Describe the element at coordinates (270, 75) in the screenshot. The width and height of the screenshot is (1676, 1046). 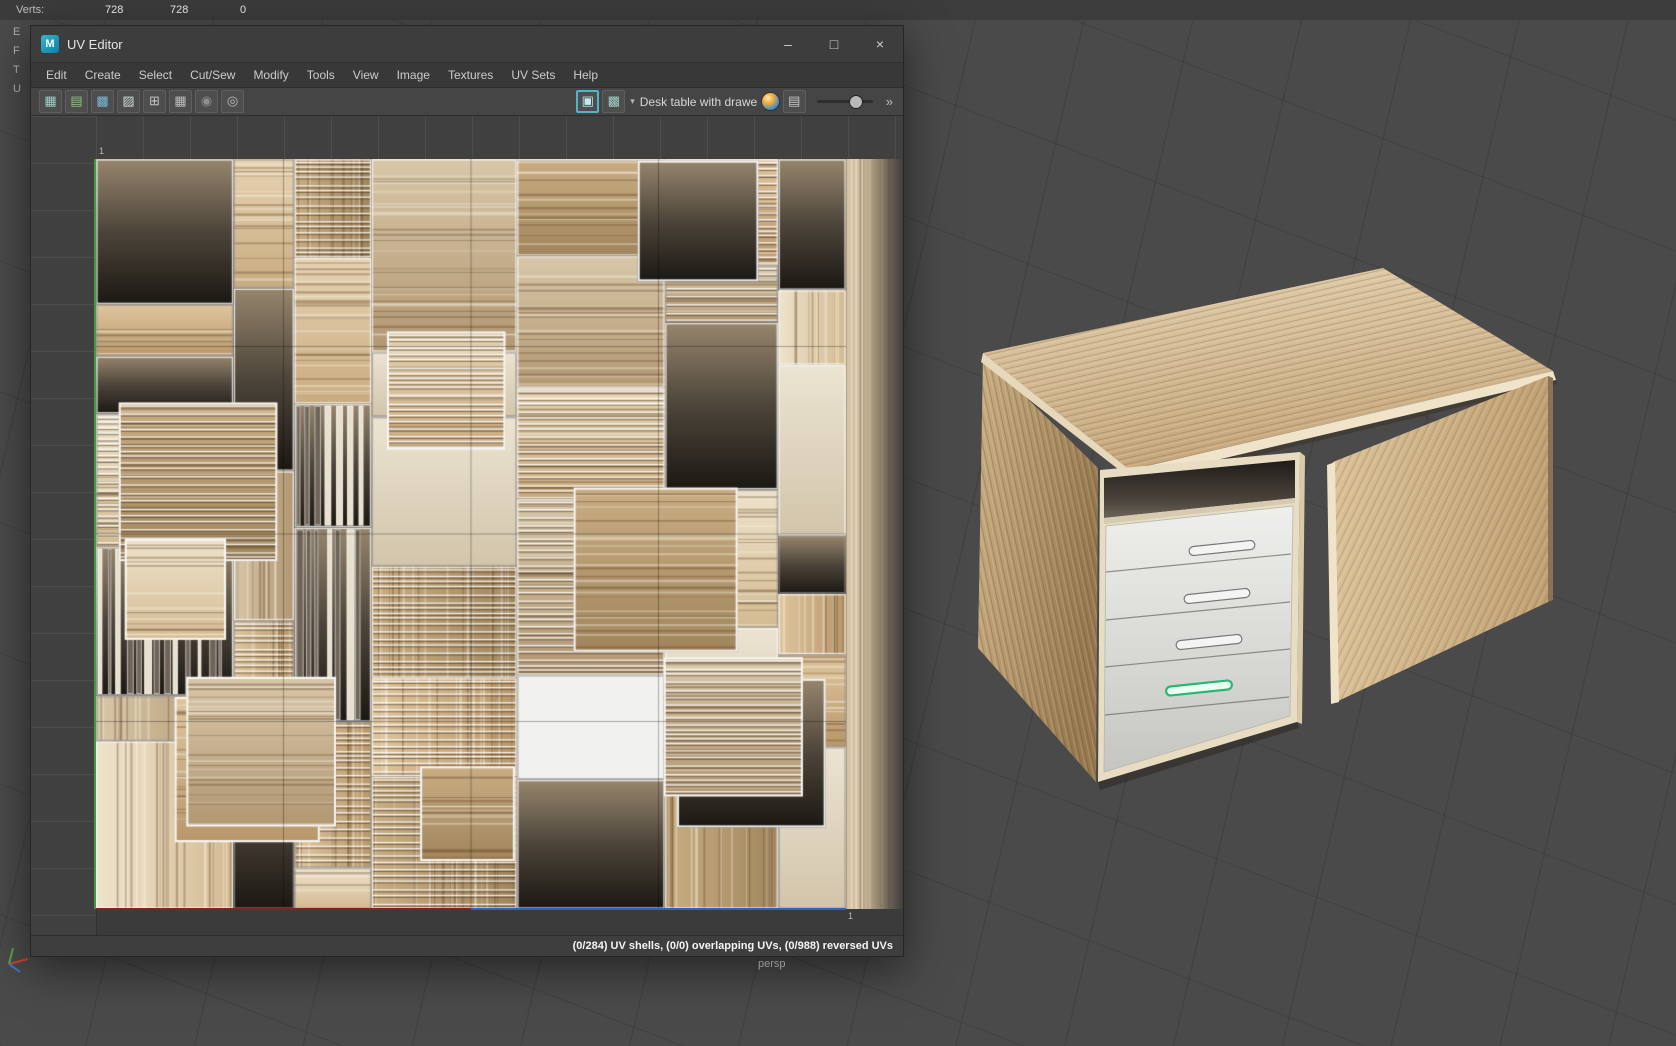
I see `menu-modify: Modify` at that location.